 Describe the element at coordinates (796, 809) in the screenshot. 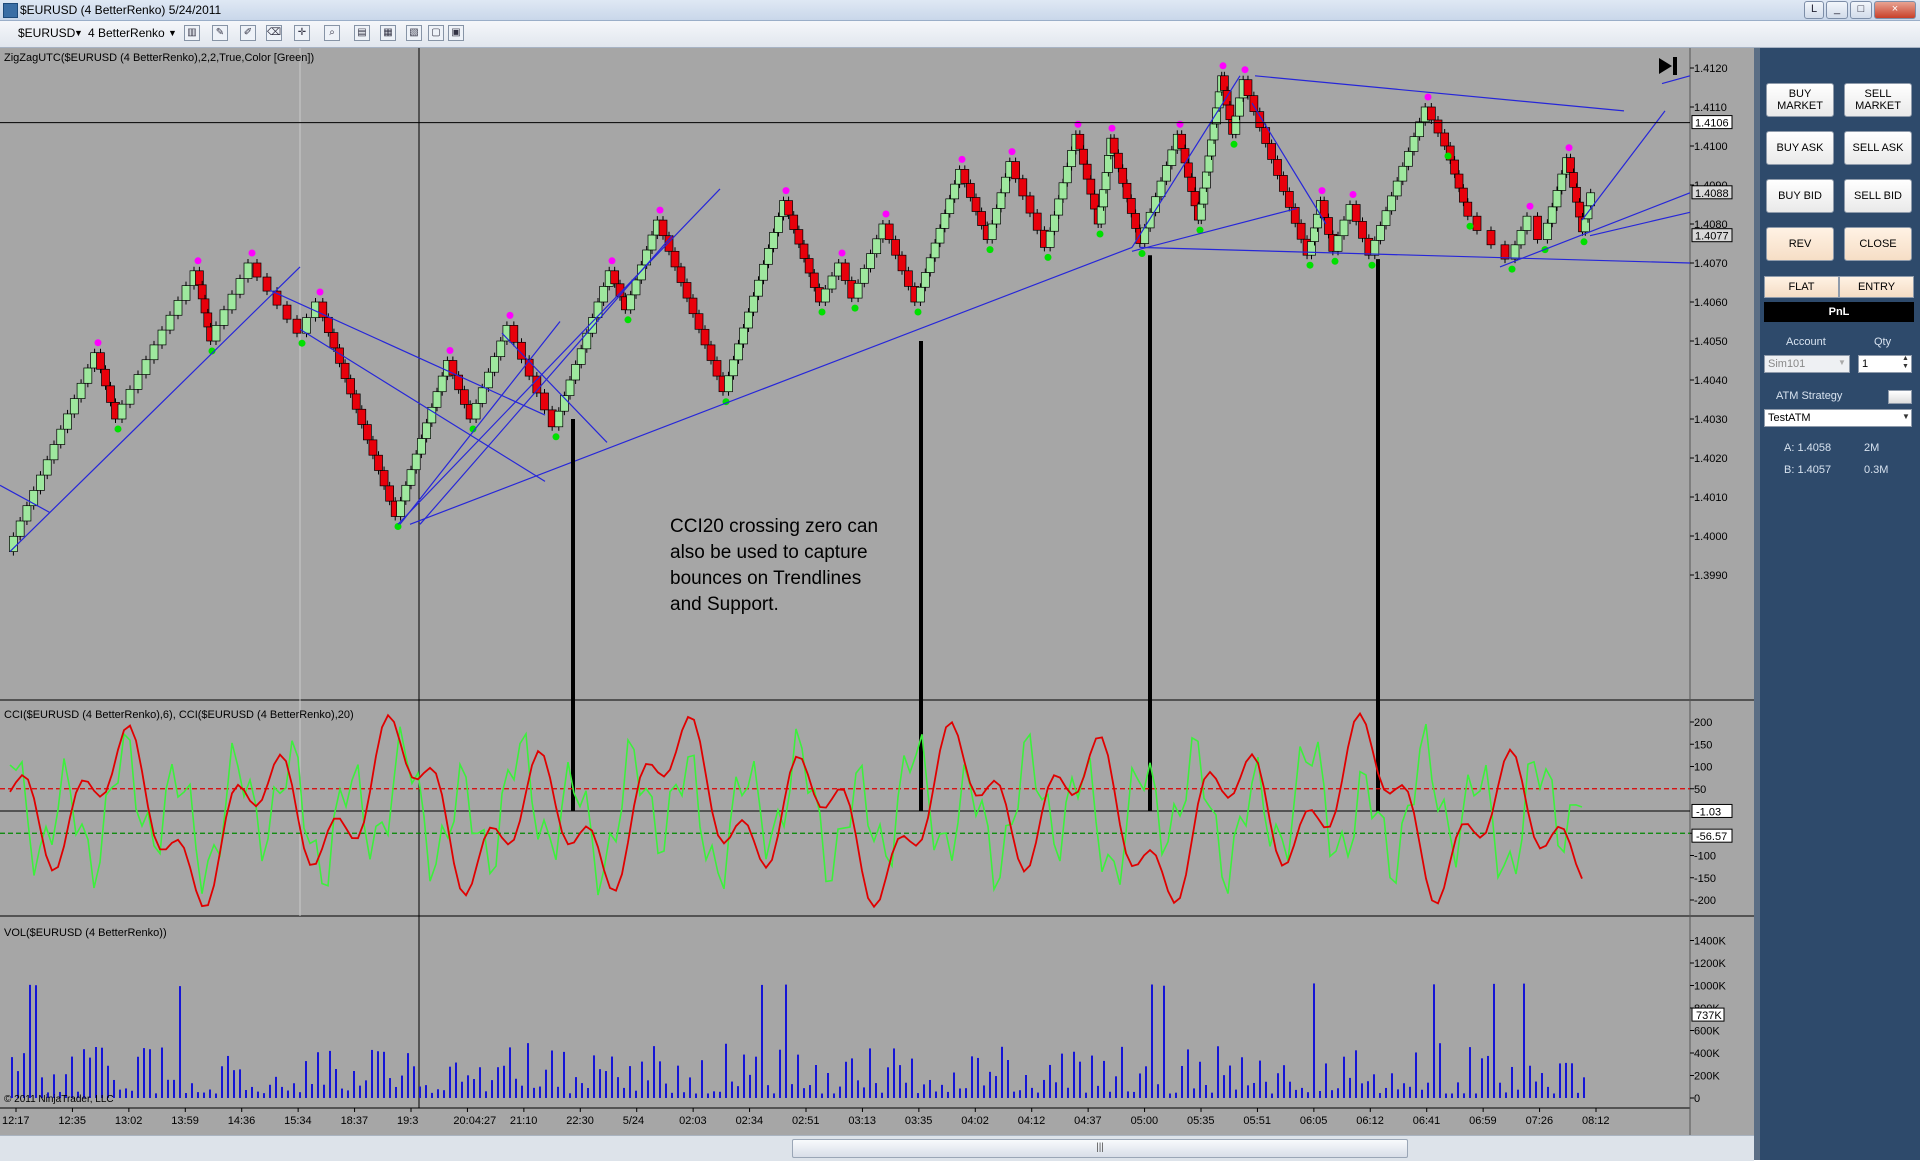

I see `cci6-line` at that location.